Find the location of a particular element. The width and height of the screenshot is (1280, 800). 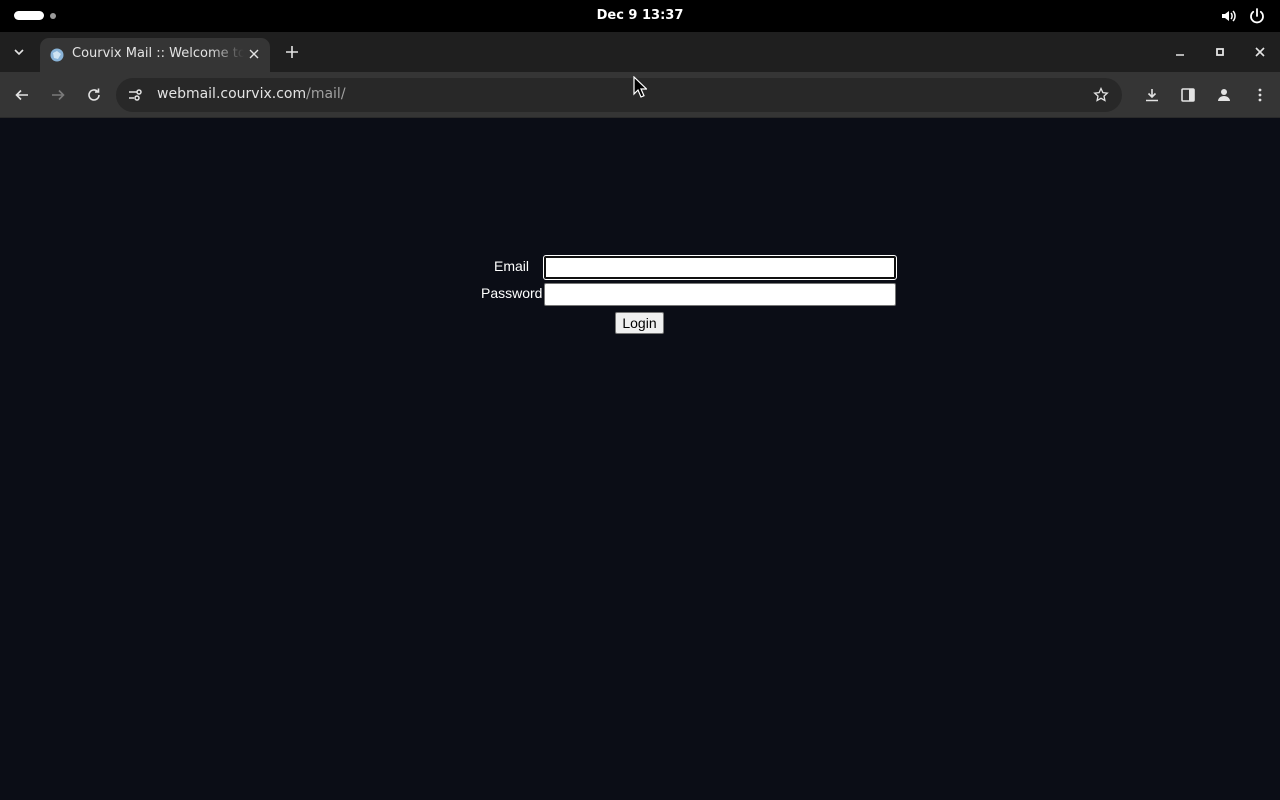

password-field is located at coordinates (720, 294).